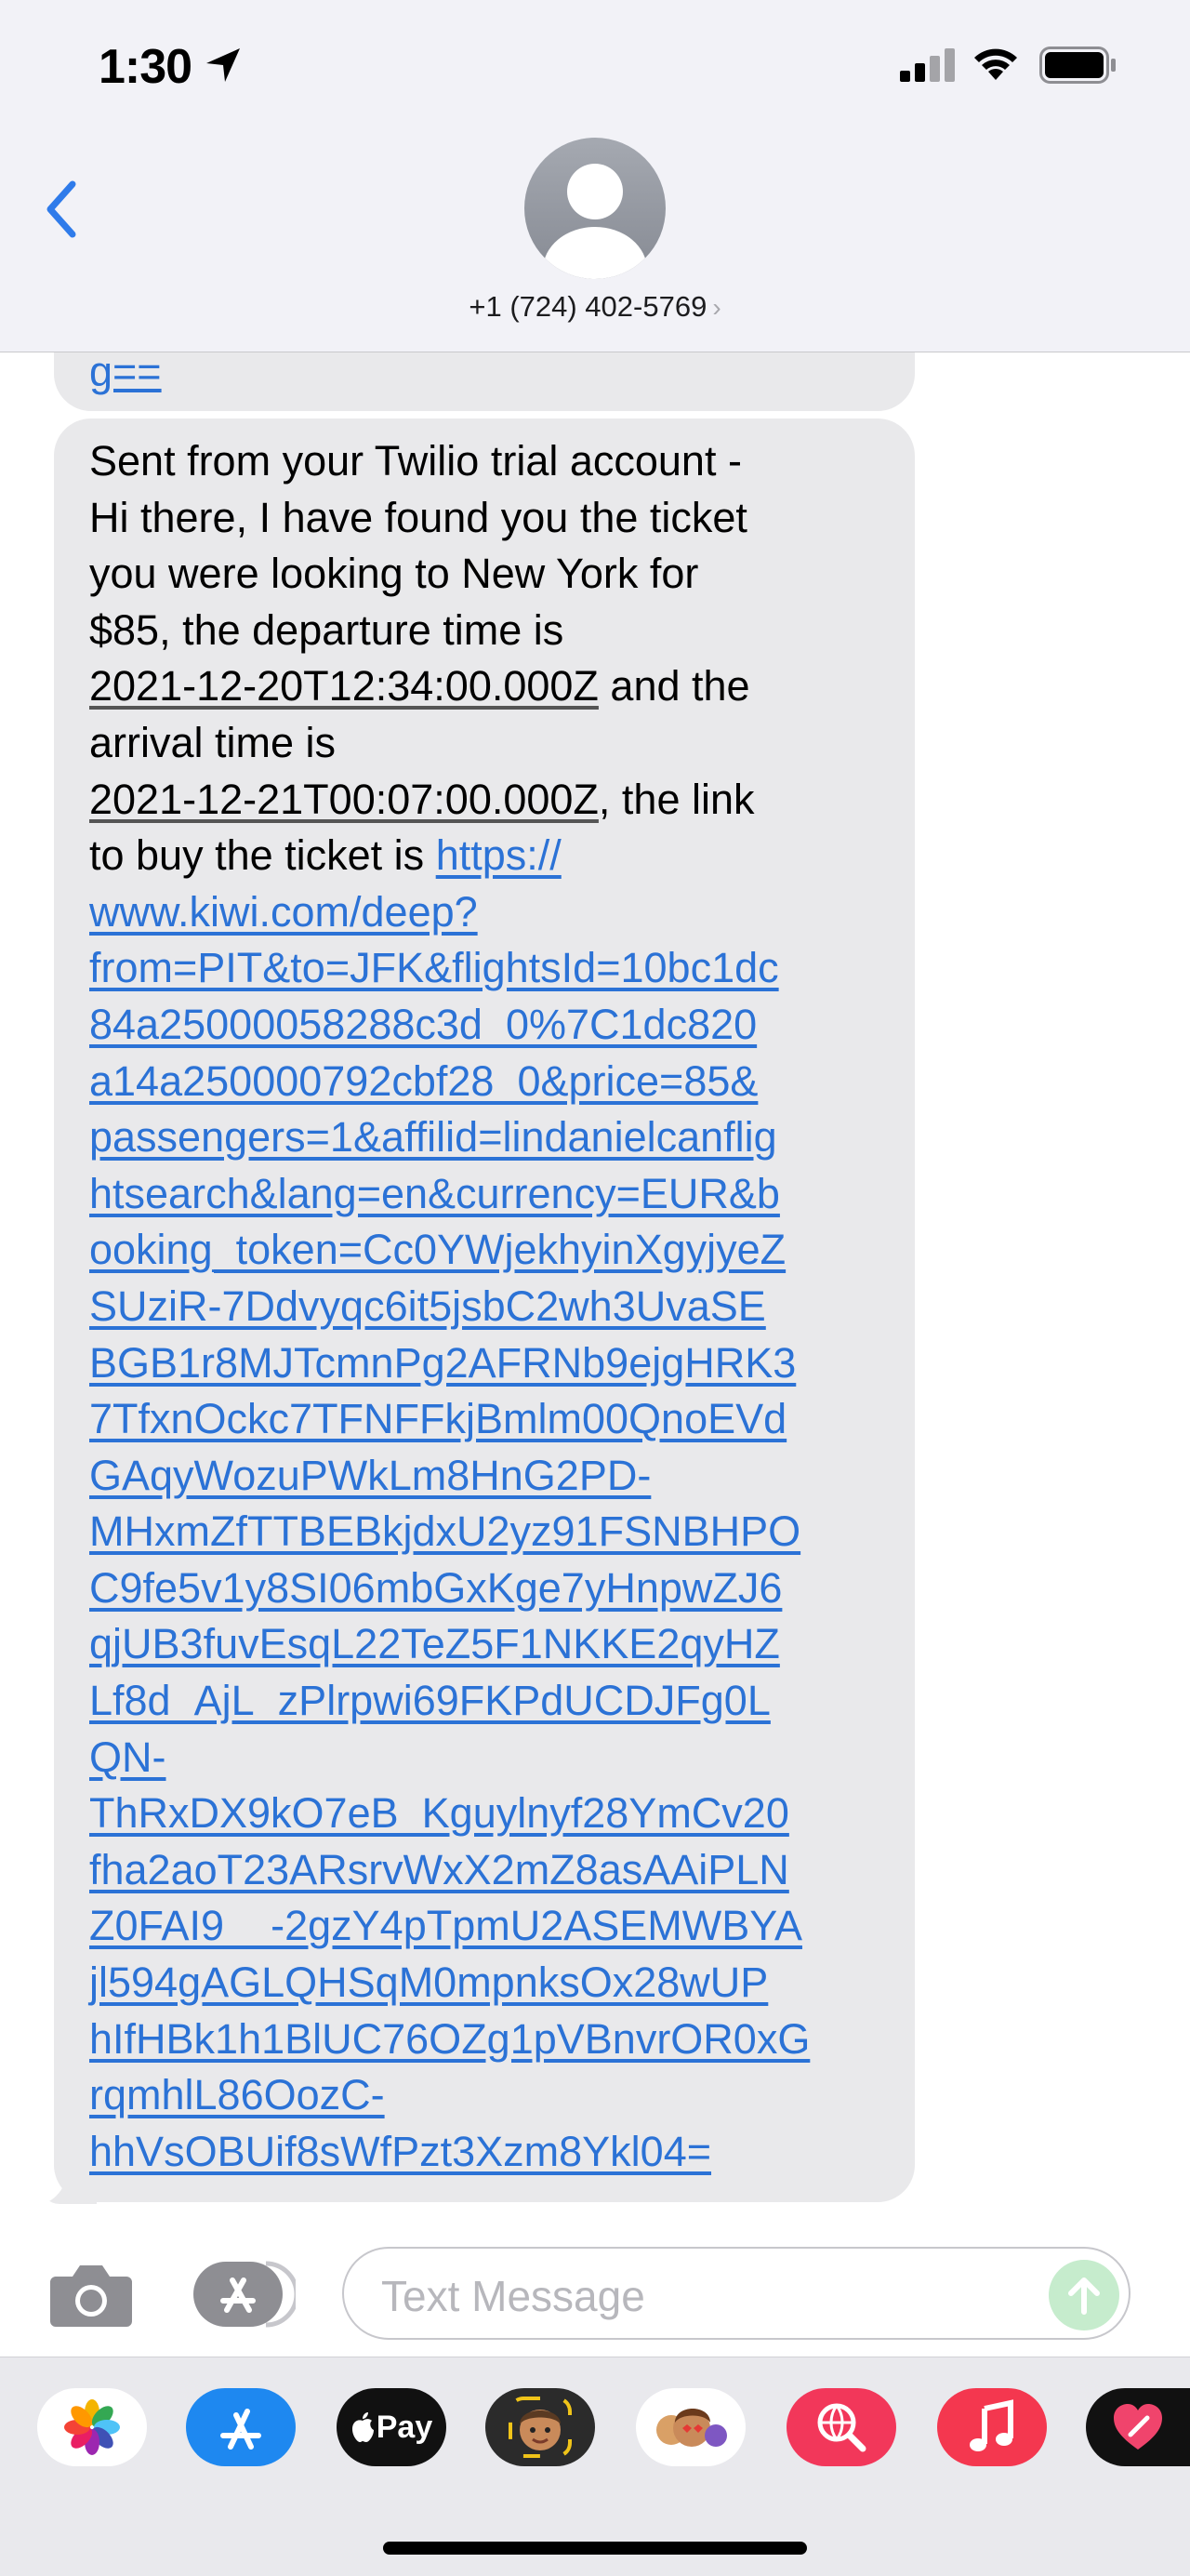 This screenshot has height=2576, width=1190. I want to click on app-store-icon, so click(246, 2294).